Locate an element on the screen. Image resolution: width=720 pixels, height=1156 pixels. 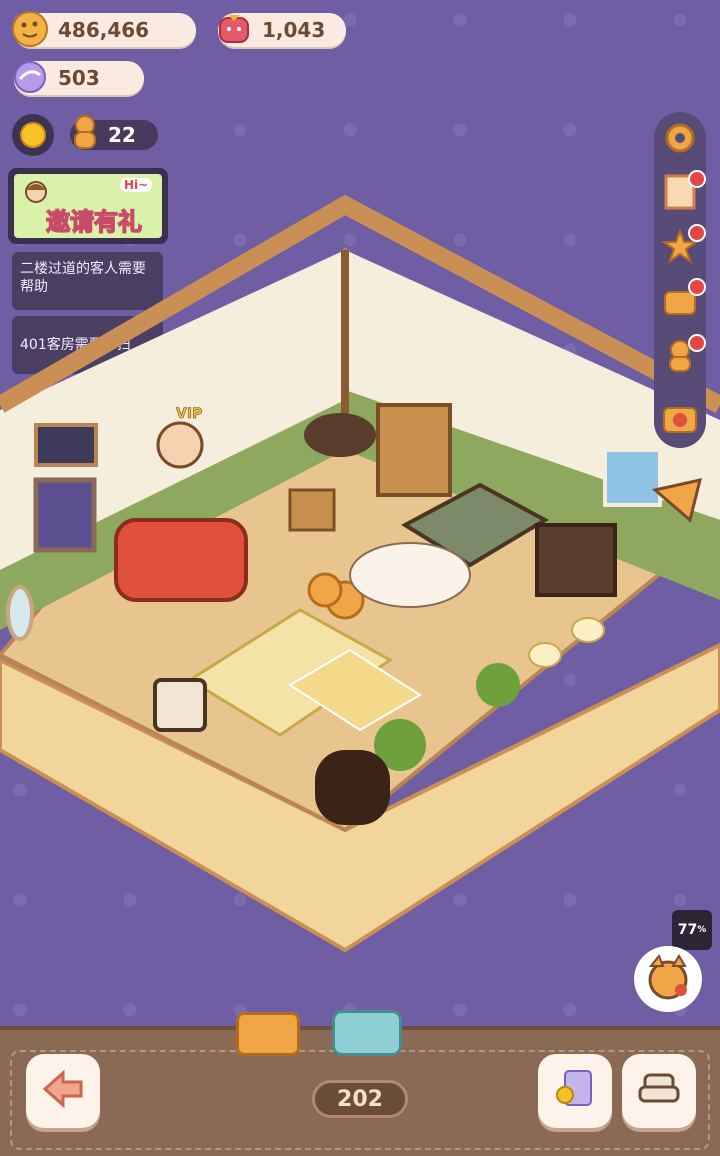
window-left is located at coordinates (65, 515).